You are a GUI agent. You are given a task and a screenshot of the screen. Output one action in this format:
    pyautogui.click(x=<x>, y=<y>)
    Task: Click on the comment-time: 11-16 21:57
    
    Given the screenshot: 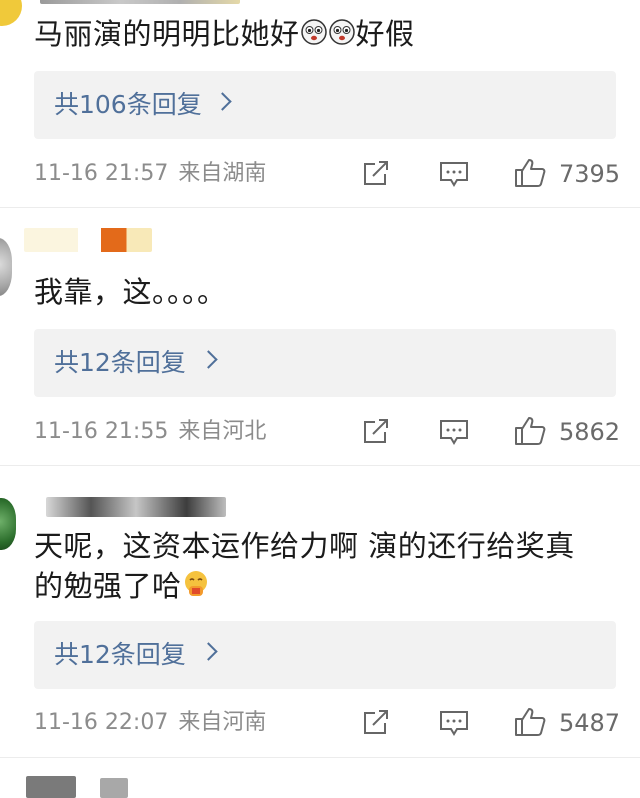 What is the action you would take?
    pyautogui.click(x=101, y=173)
    